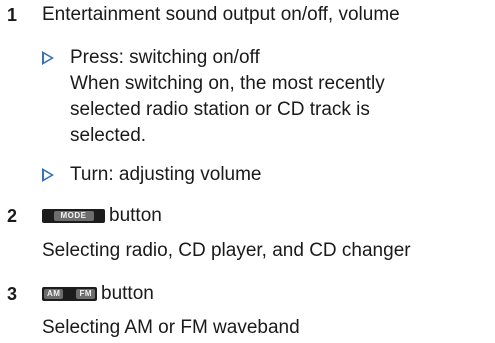 This screenshot has height=343, width=495. What do you see at coordinates (171, 327) in the screenshot?
I see `item-3-description: Selecting AM or FM waveband` at bounding box center [171, 327].